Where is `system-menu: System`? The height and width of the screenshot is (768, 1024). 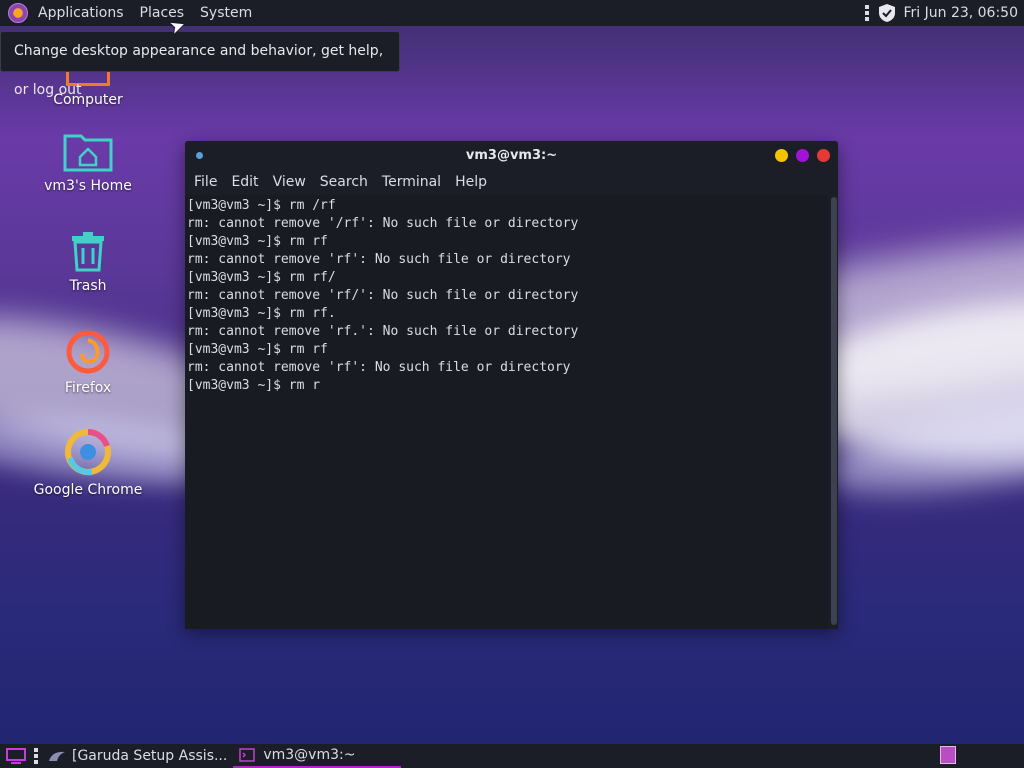 system-menu: System is located at coordinates (226, 13).